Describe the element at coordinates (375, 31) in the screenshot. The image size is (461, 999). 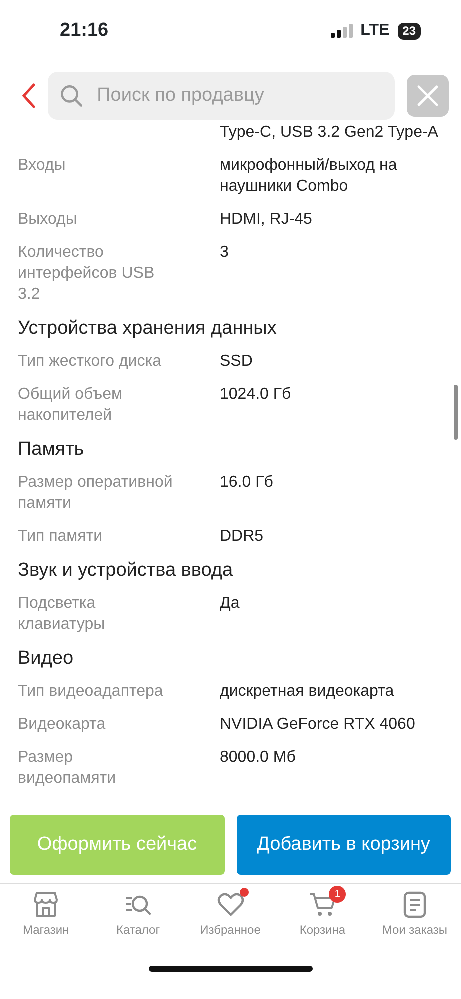
I see `network-label: LTE` at that location.